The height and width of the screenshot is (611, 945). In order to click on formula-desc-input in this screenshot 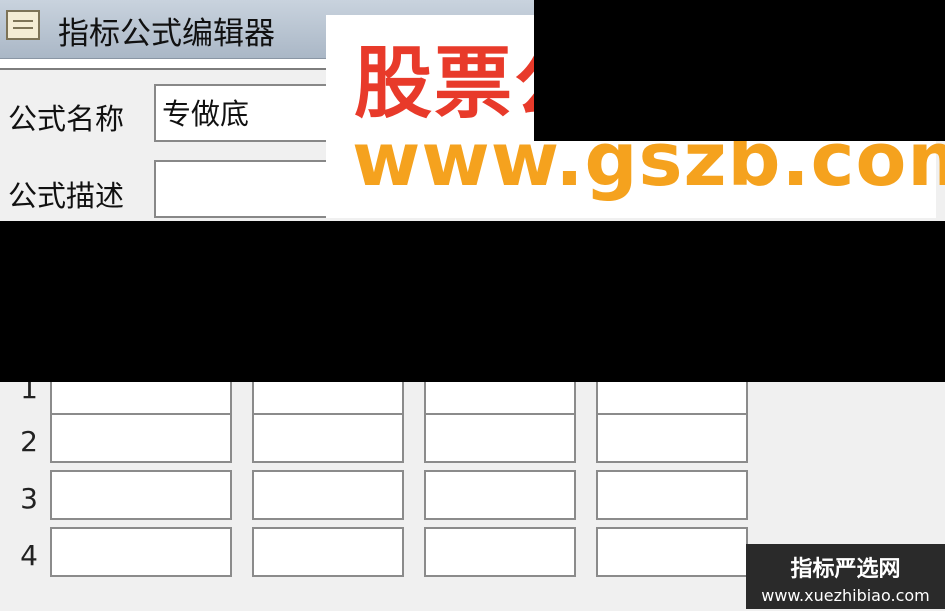, I will do `click(244, 189)`.